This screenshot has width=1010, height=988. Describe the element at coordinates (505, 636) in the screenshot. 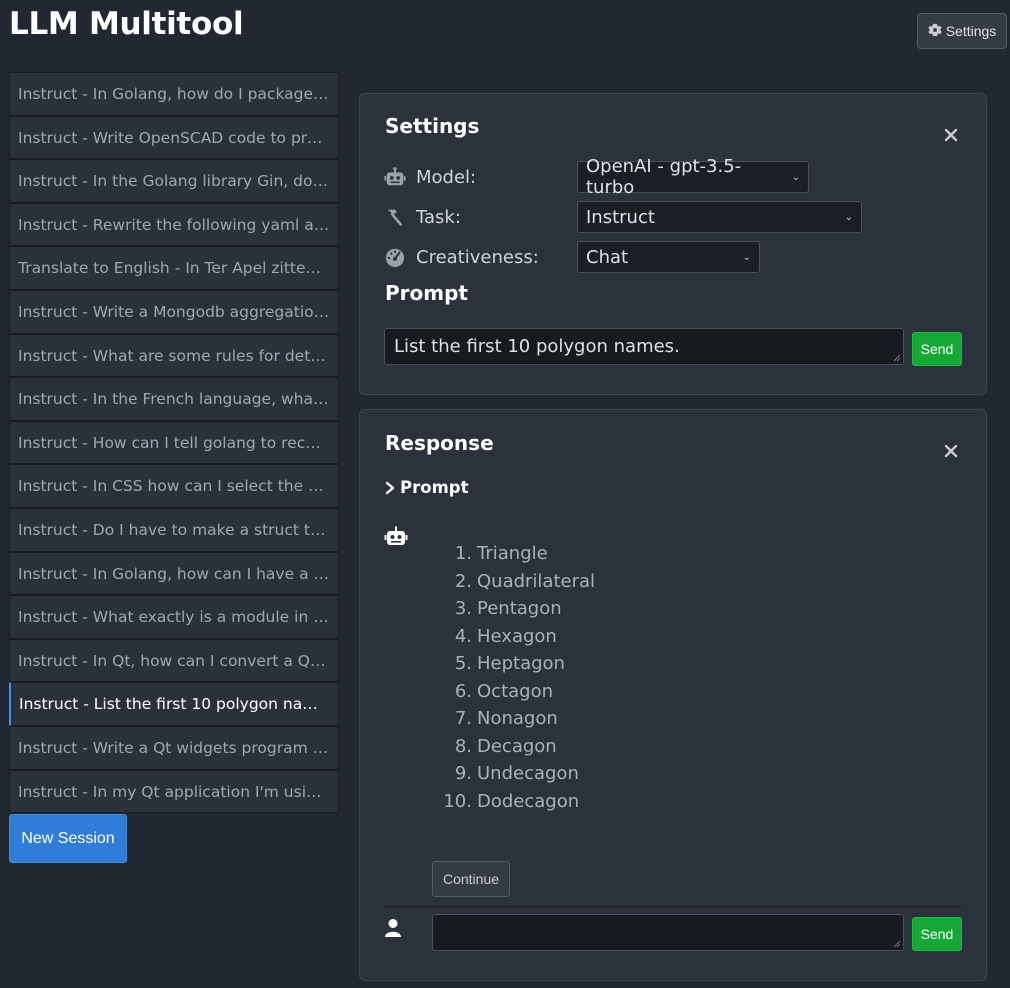

I see `list-item: 4. Hexagon` at that location.